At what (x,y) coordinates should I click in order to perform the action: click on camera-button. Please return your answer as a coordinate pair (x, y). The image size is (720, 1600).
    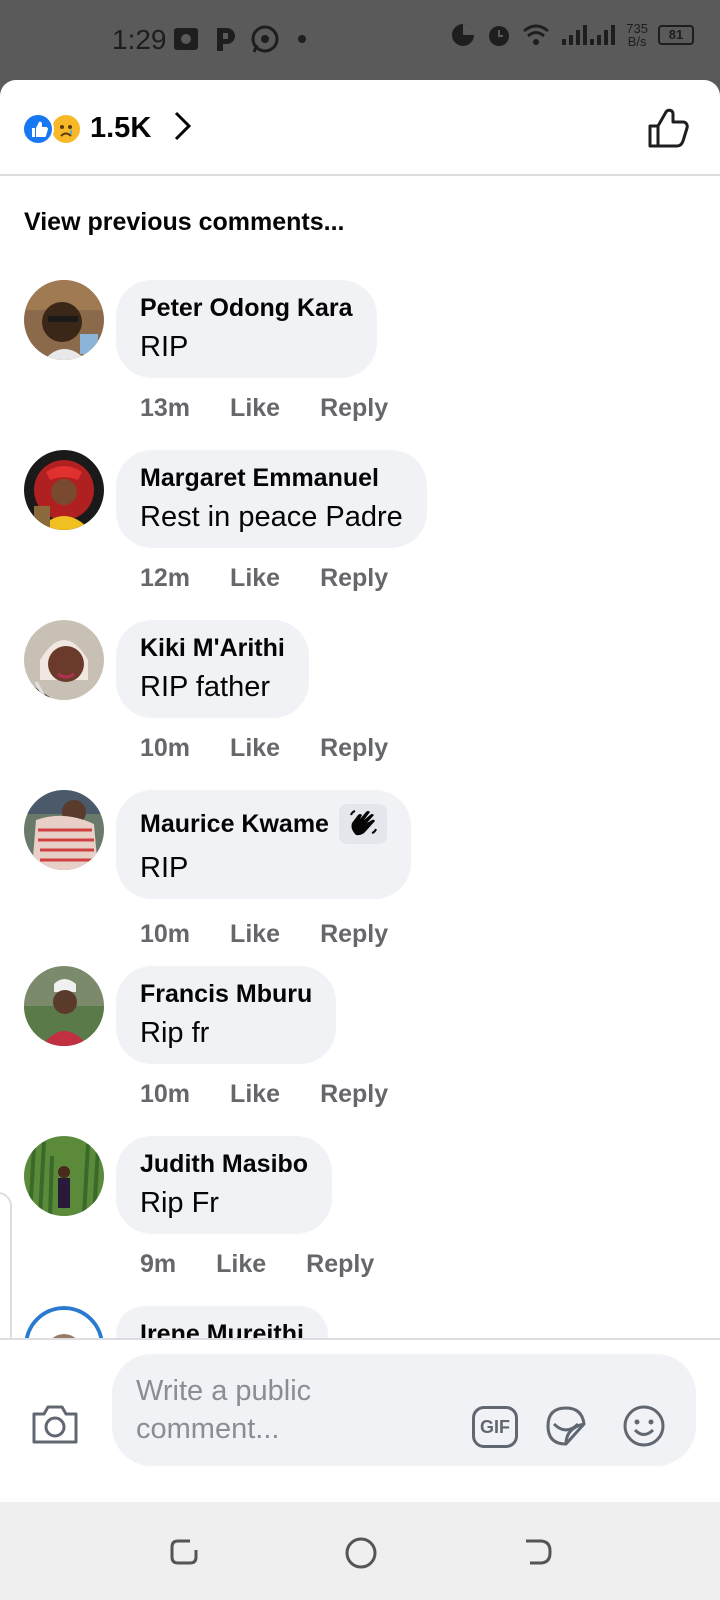
    Looking at the image, I should click on (55, 1426).